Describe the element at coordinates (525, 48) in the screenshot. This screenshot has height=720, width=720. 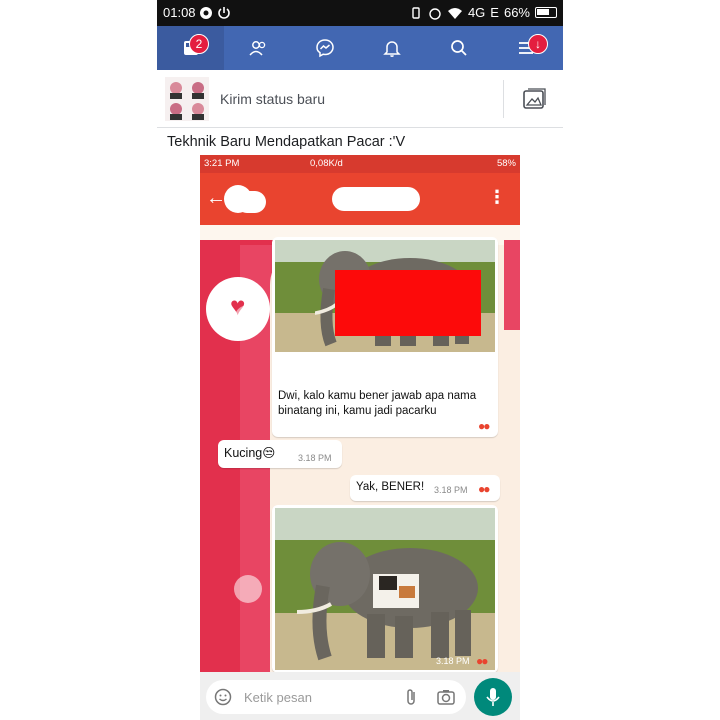
I see `nav-menu: ↓` at that location.